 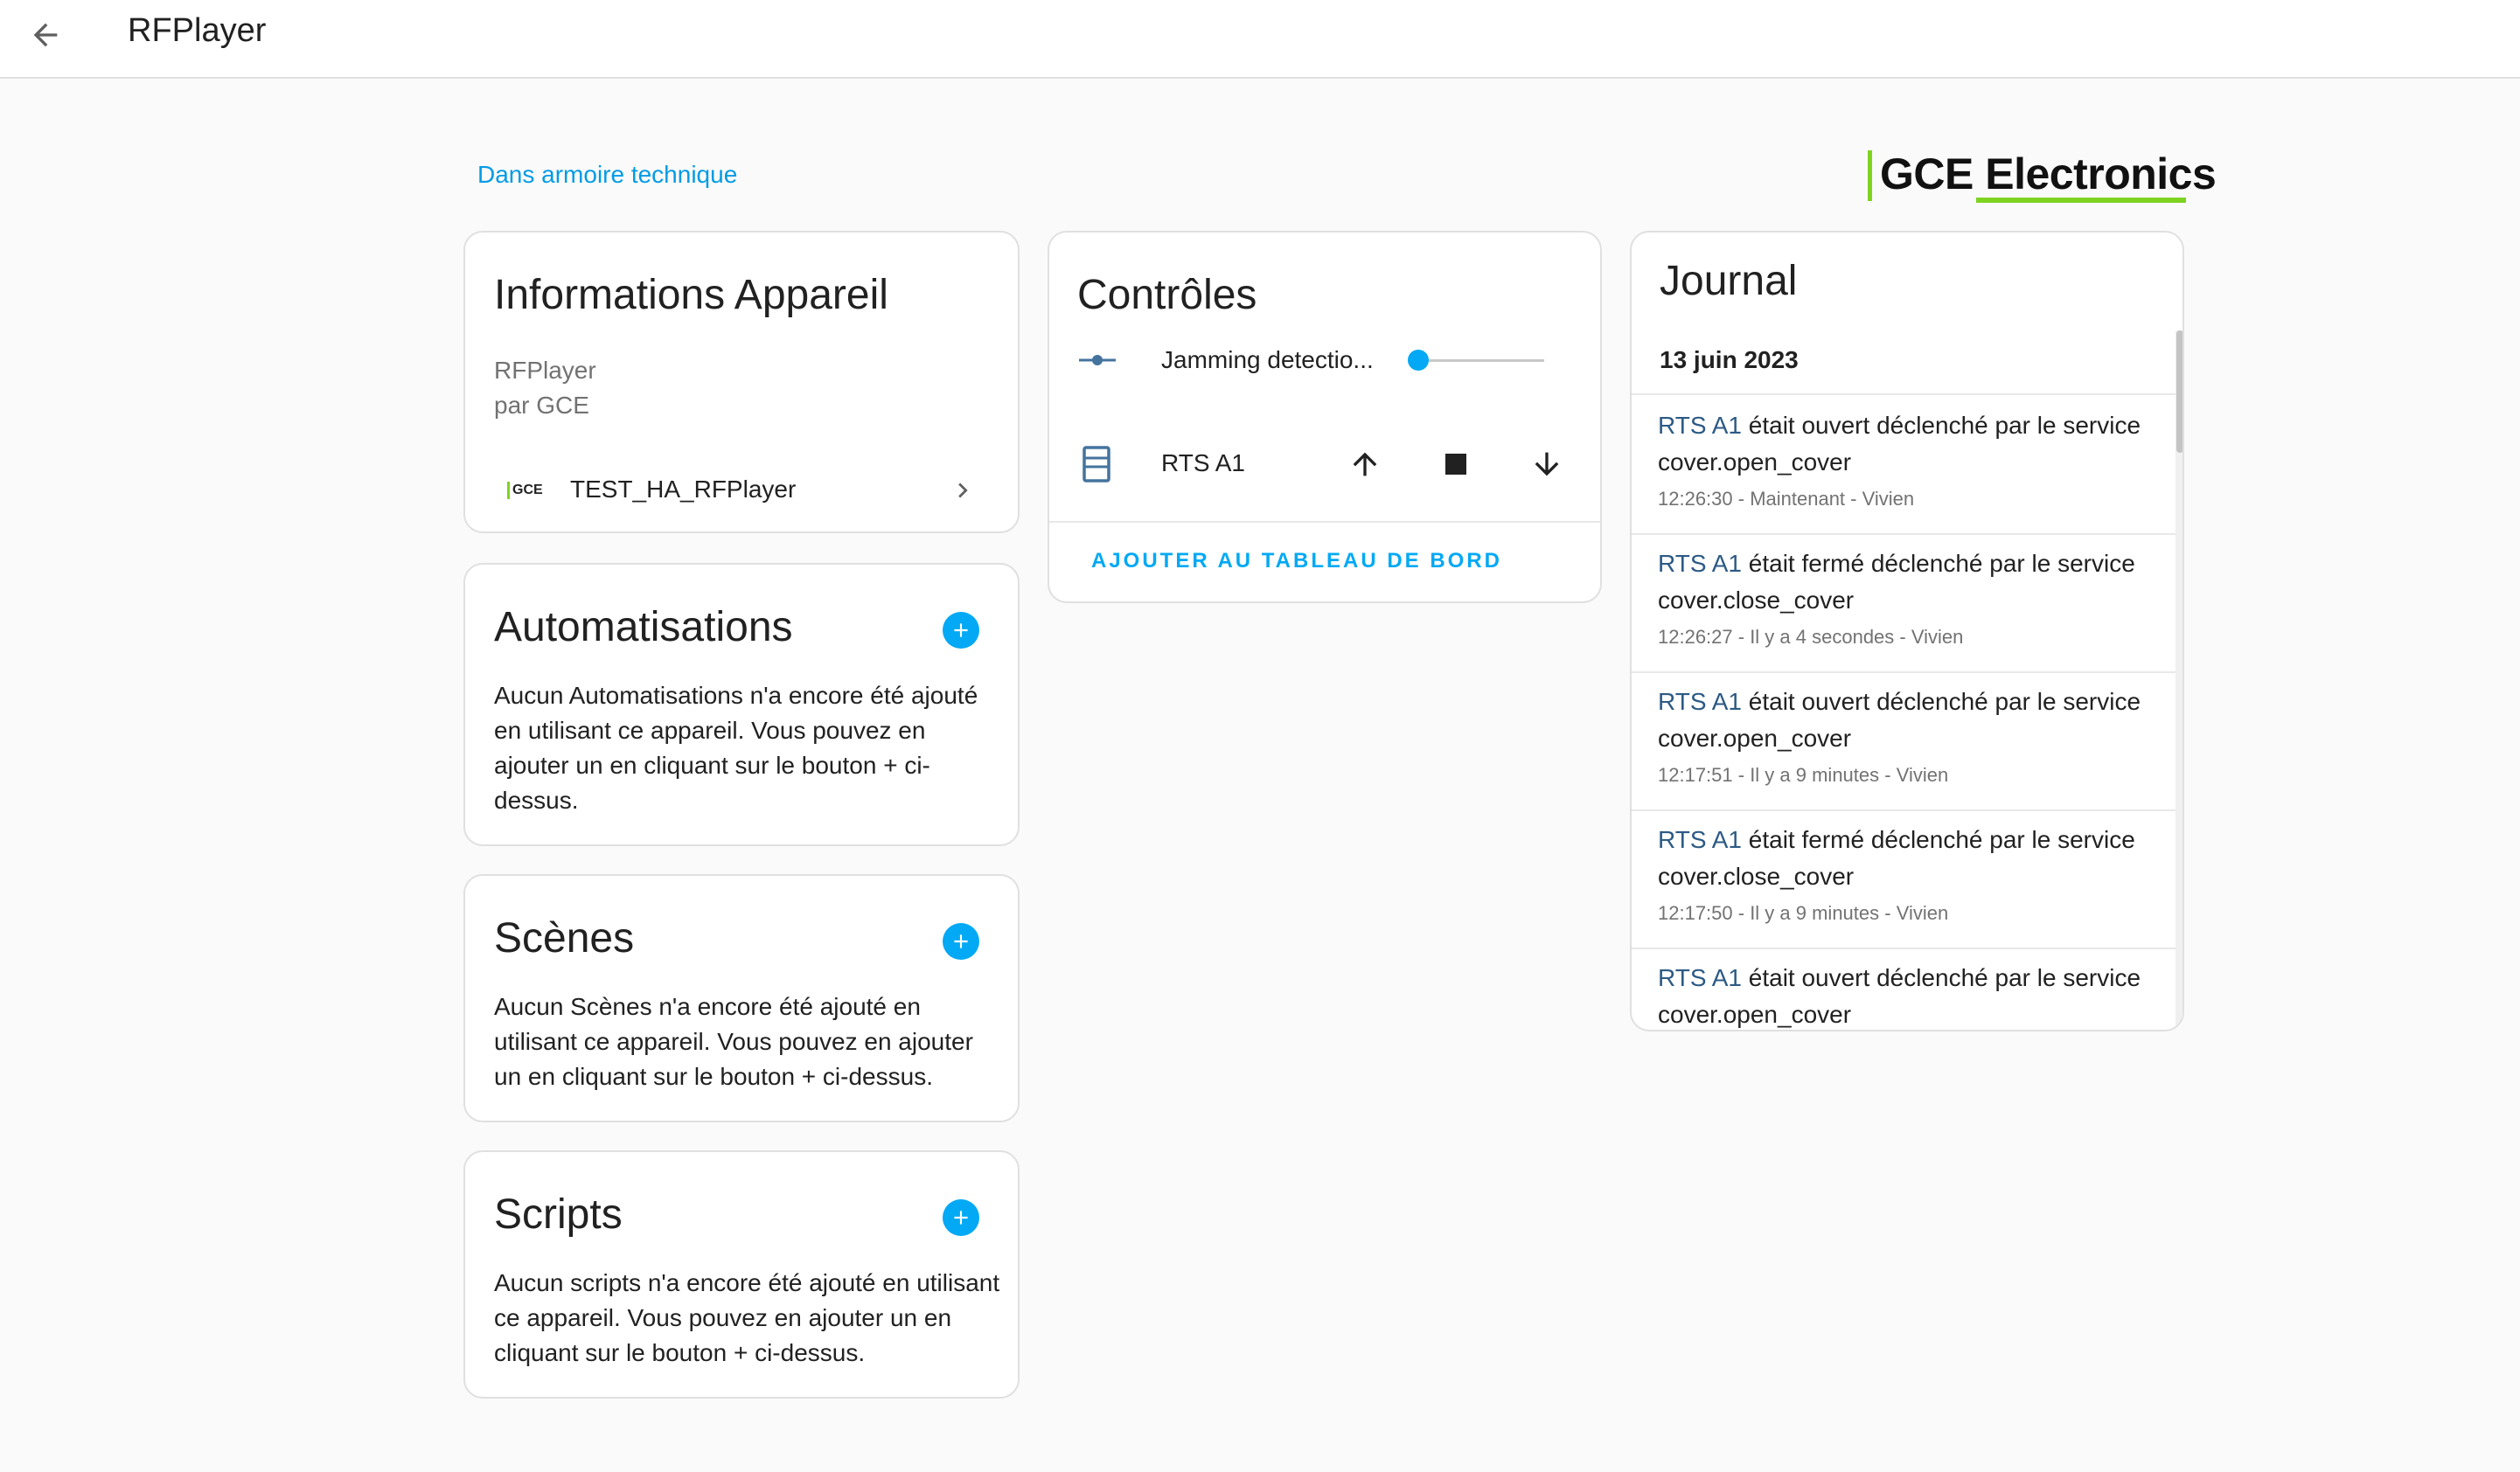 What do you see at coordinates (643, 627) in the screenshot?
I see `automations-title: Automatisations` at bounding box center [643, 627].